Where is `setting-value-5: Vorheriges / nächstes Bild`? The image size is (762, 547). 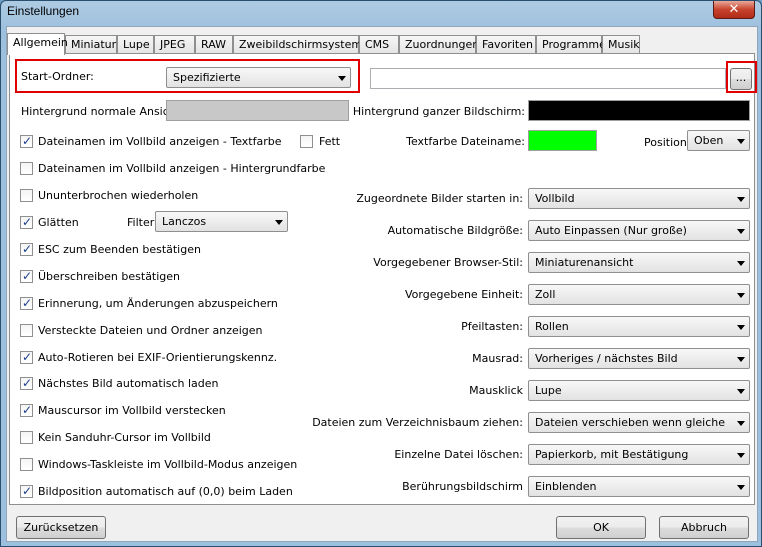
setting-value-5: Vorheriges / nächstes Bild is located at coordinates (606, 358).